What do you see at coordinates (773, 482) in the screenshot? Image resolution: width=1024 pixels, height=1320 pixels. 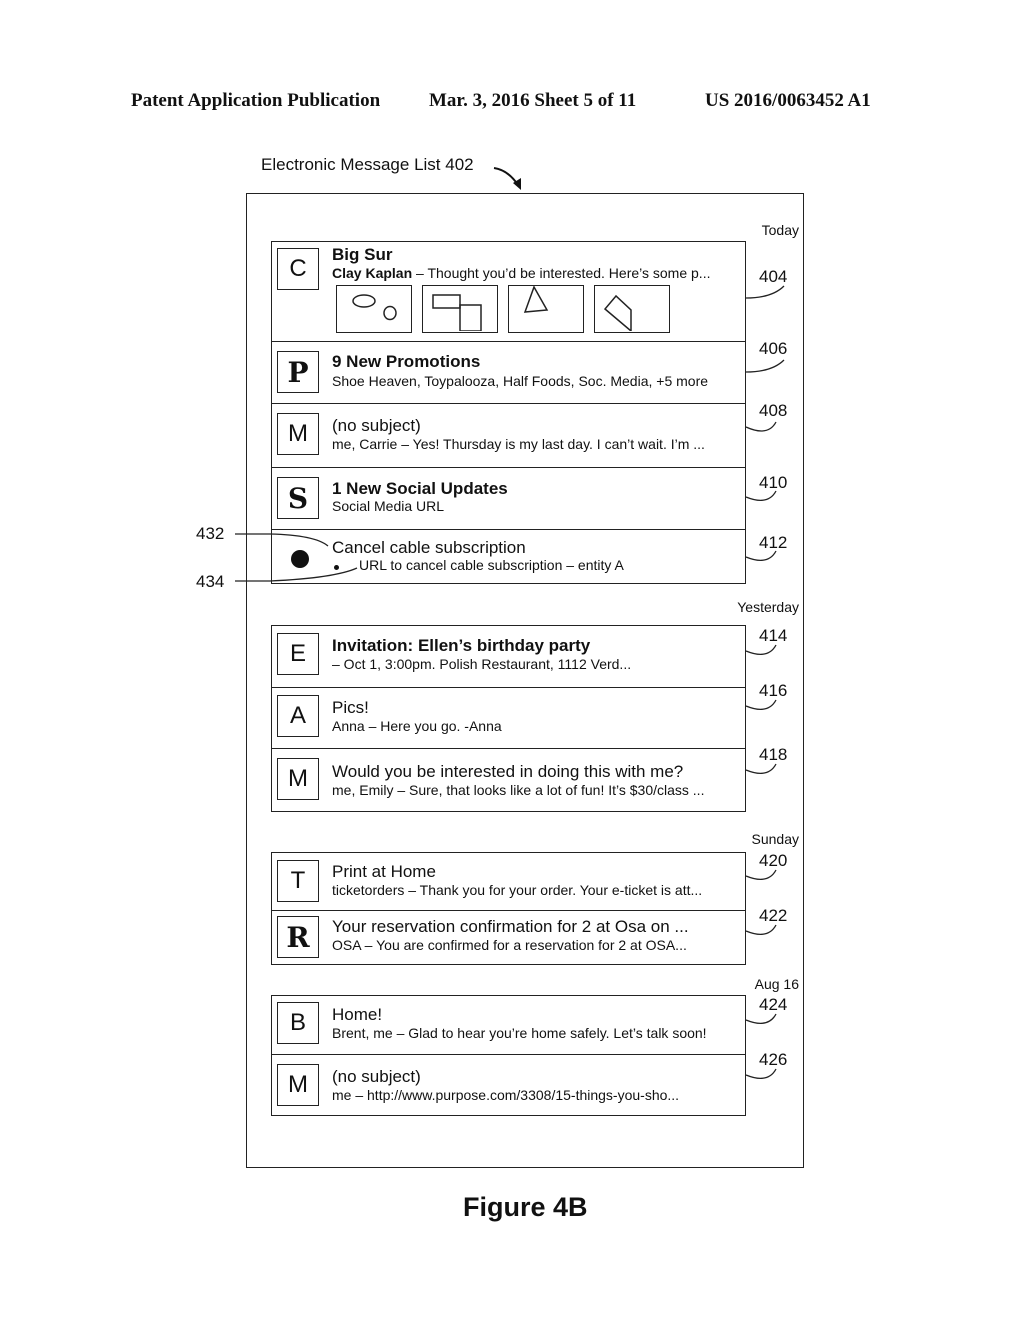 I see `ref-label-410: 410` at bounding box center [773, 482].